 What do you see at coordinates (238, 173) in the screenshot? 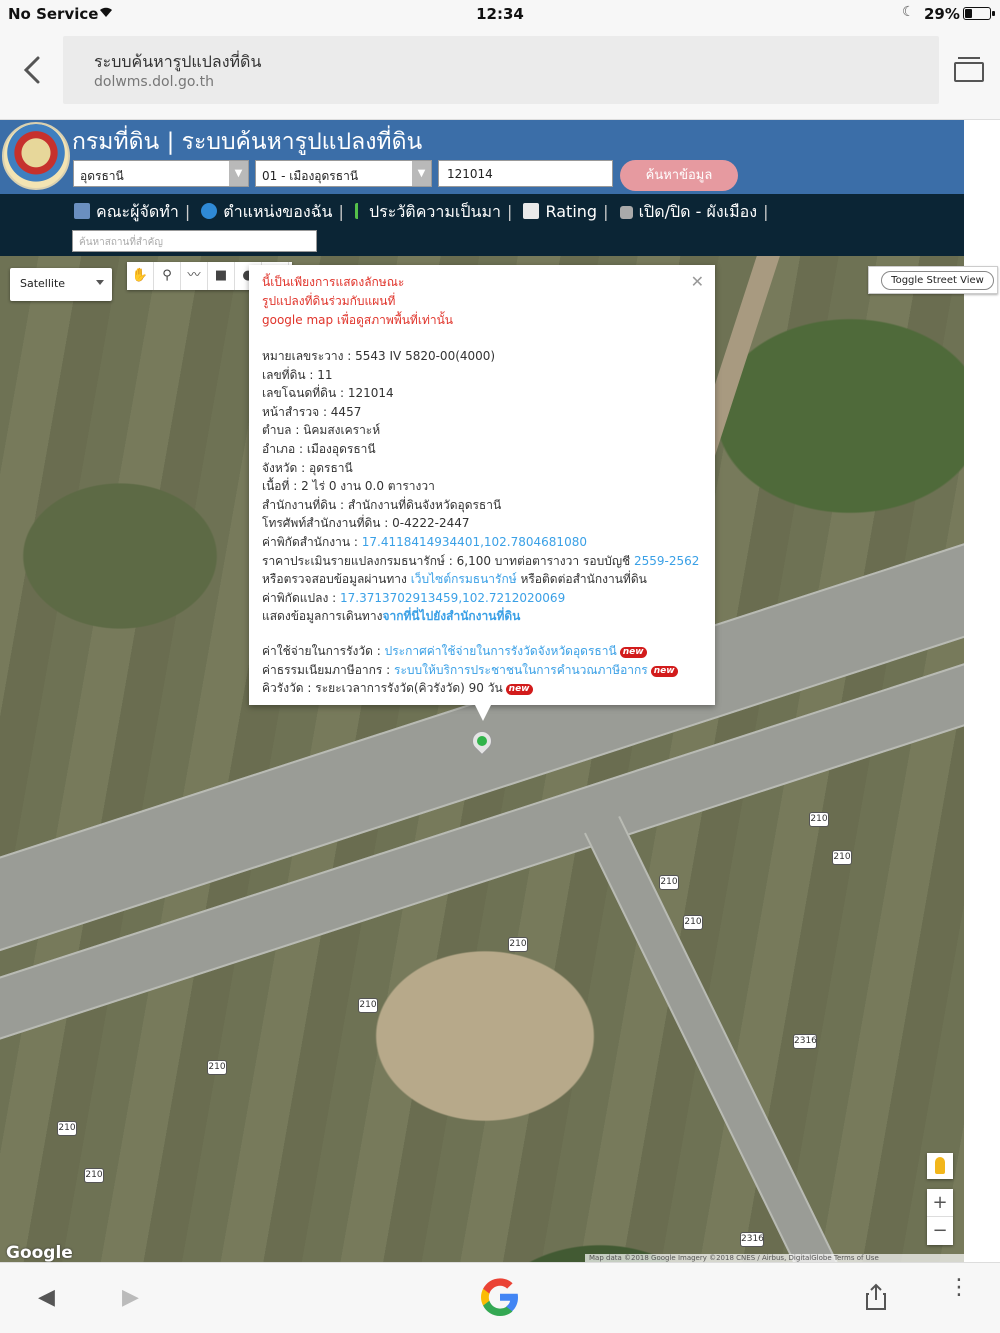
I see `chevron-down-icon: ▼` at bounding box center [238, 173].